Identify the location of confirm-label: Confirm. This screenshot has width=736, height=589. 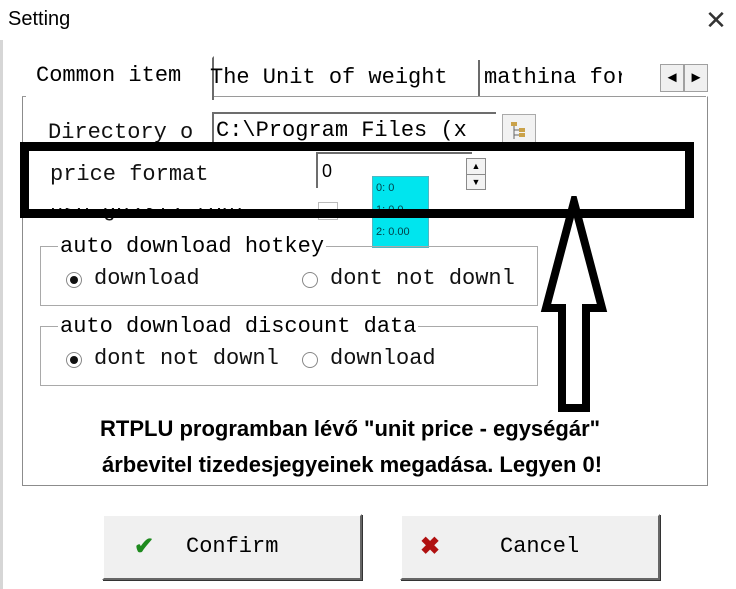
(232, 546).